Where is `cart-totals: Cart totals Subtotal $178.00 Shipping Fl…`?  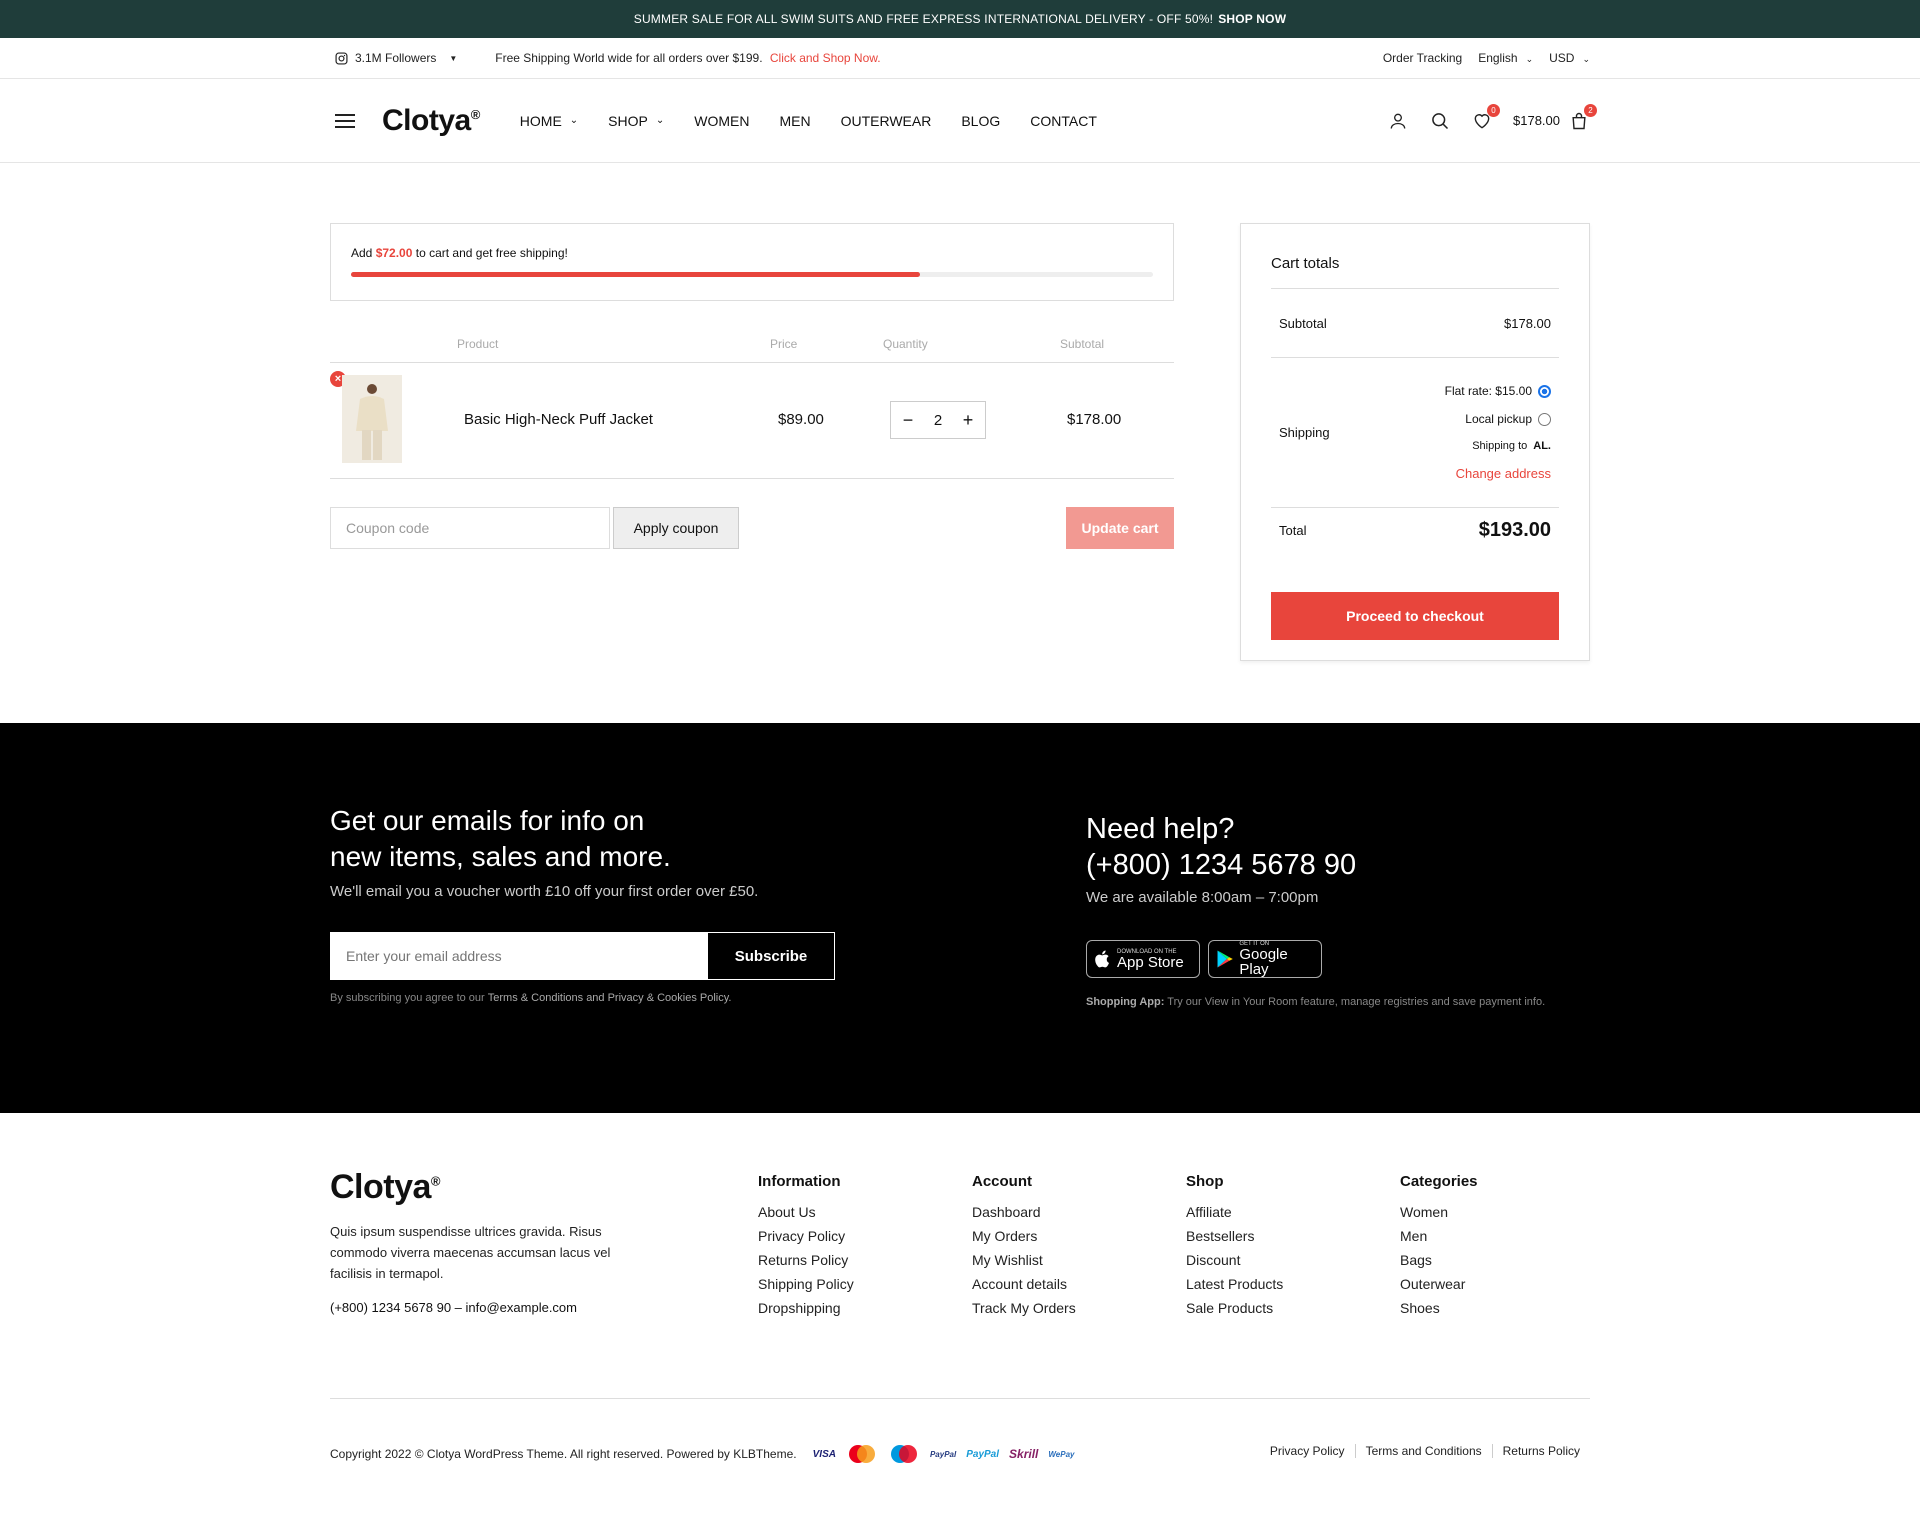
cart-totals: Cart totals Subtotal $178.00 Shipping Fl… is located at coordinates (1415, 442).